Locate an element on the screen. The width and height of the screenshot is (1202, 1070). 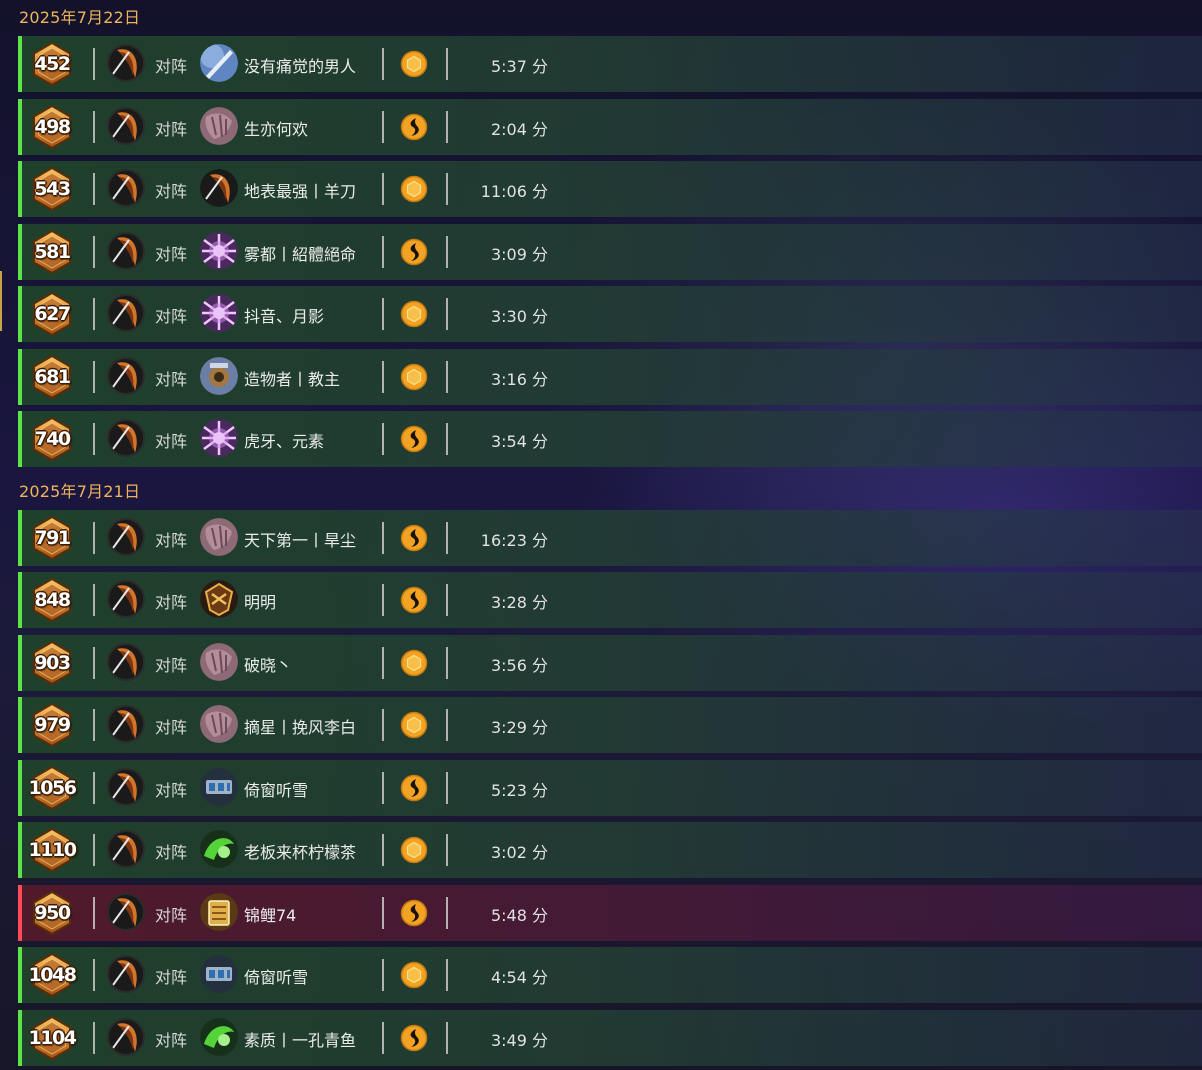
match-row: 452 对阵 没有痛觉的男人 5:37 分 is located at coordinates (610, 64).